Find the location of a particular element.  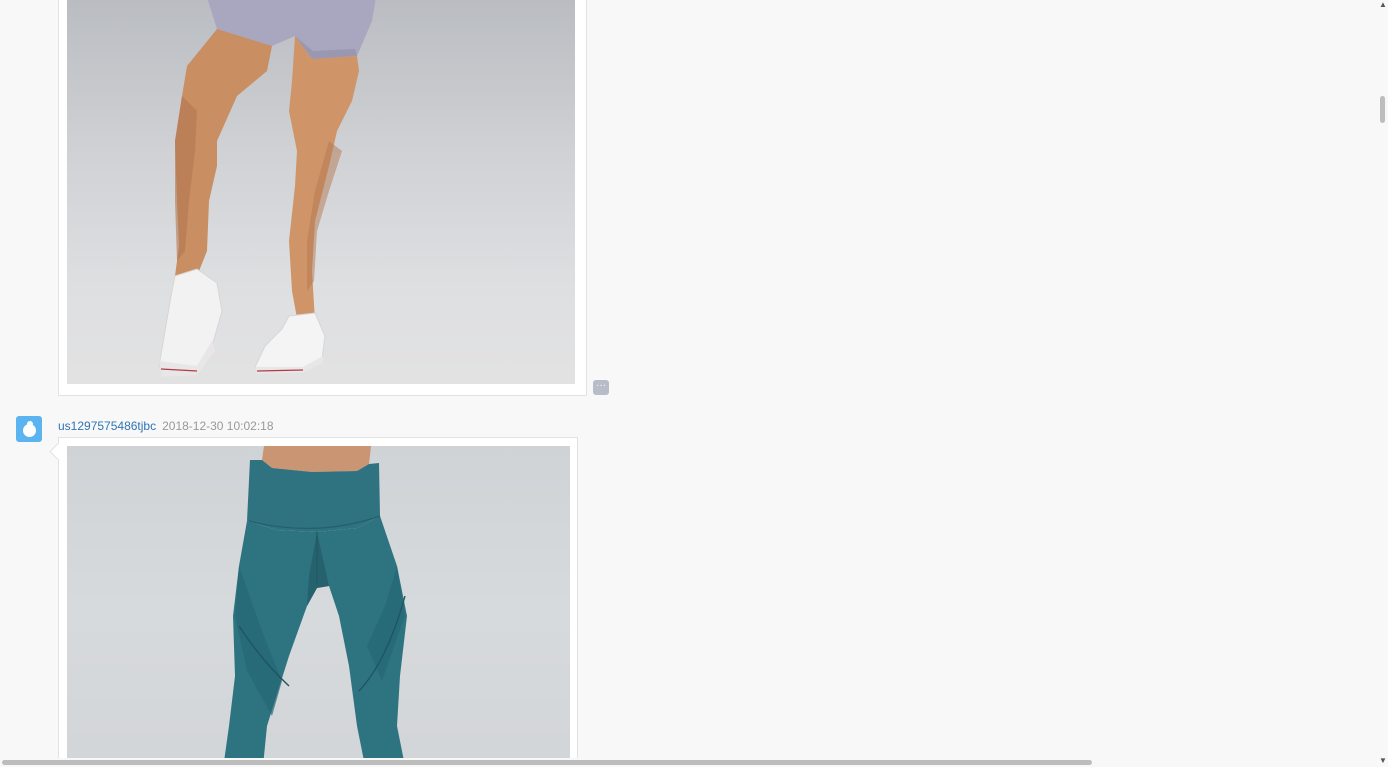

bubble-tail is located at coordinates (58, 451).